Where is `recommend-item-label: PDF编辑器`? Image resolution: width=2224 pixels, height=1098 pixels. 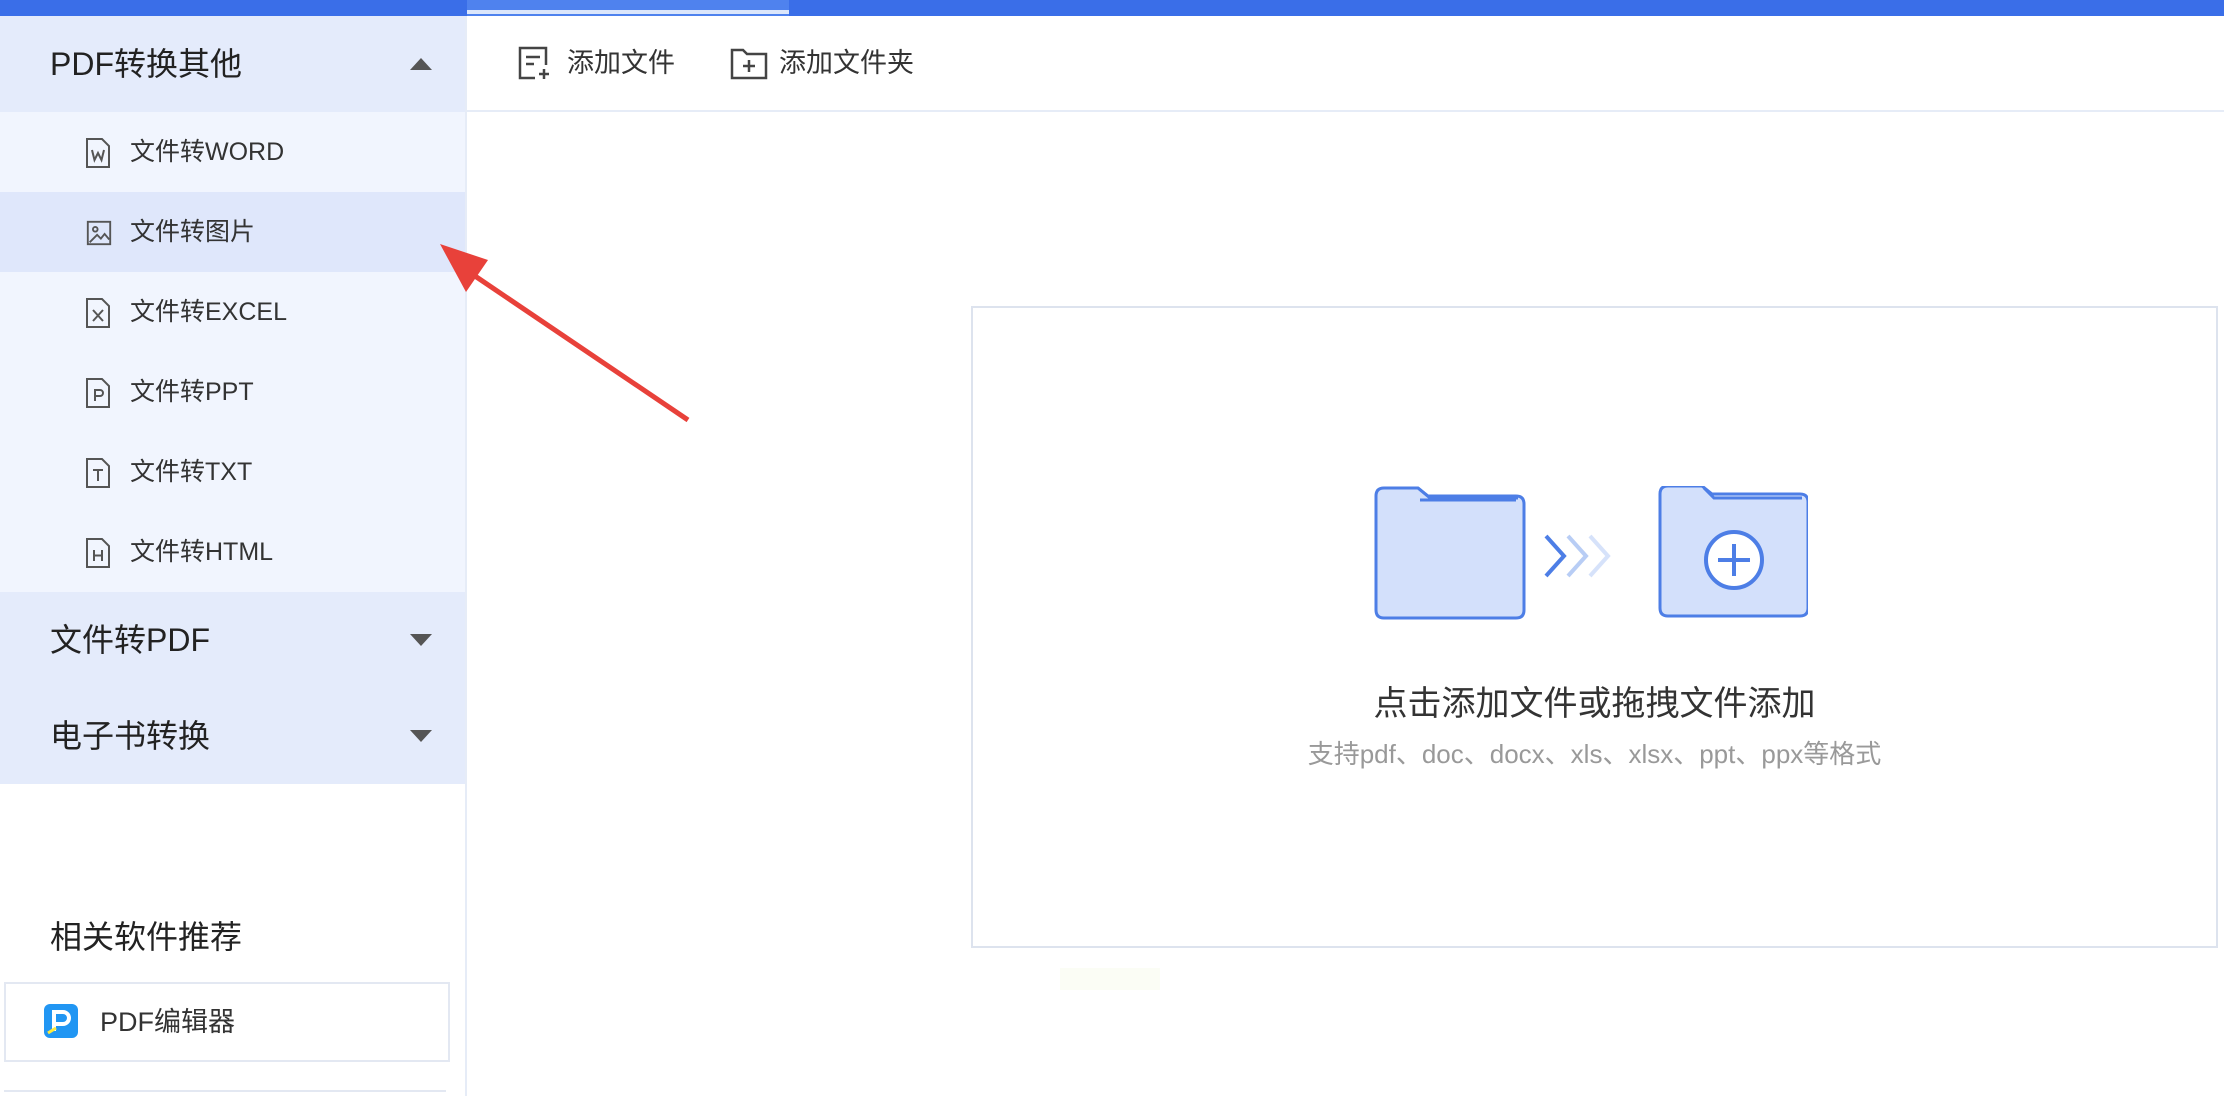 recommend-item-label: PDF编辑器 is located at coordinates (167, 1022).